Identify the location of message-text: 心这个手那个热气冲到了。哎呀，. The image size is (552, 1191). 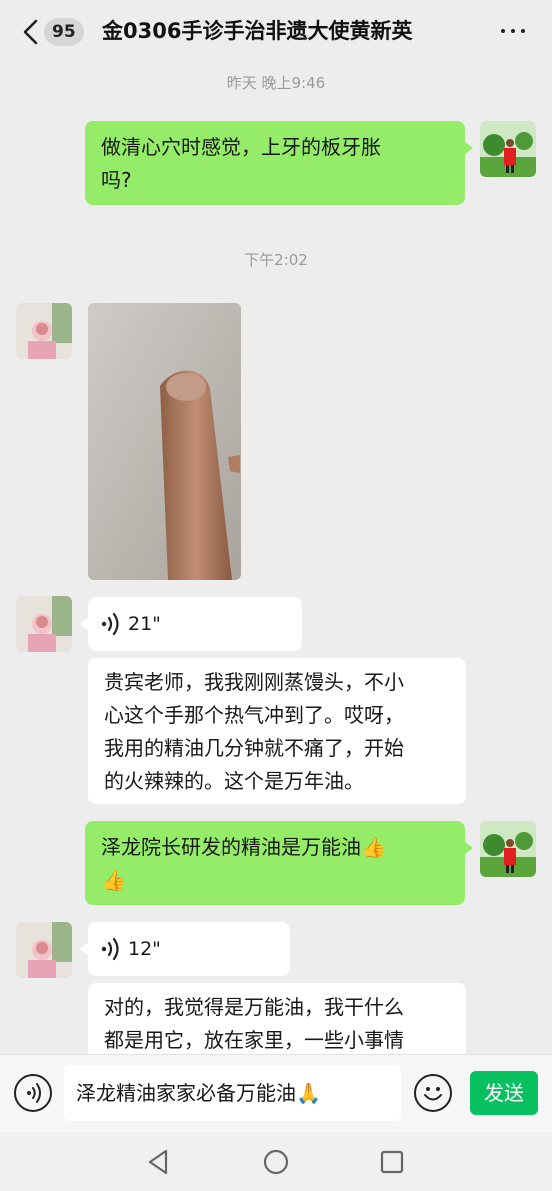
(254, 715).